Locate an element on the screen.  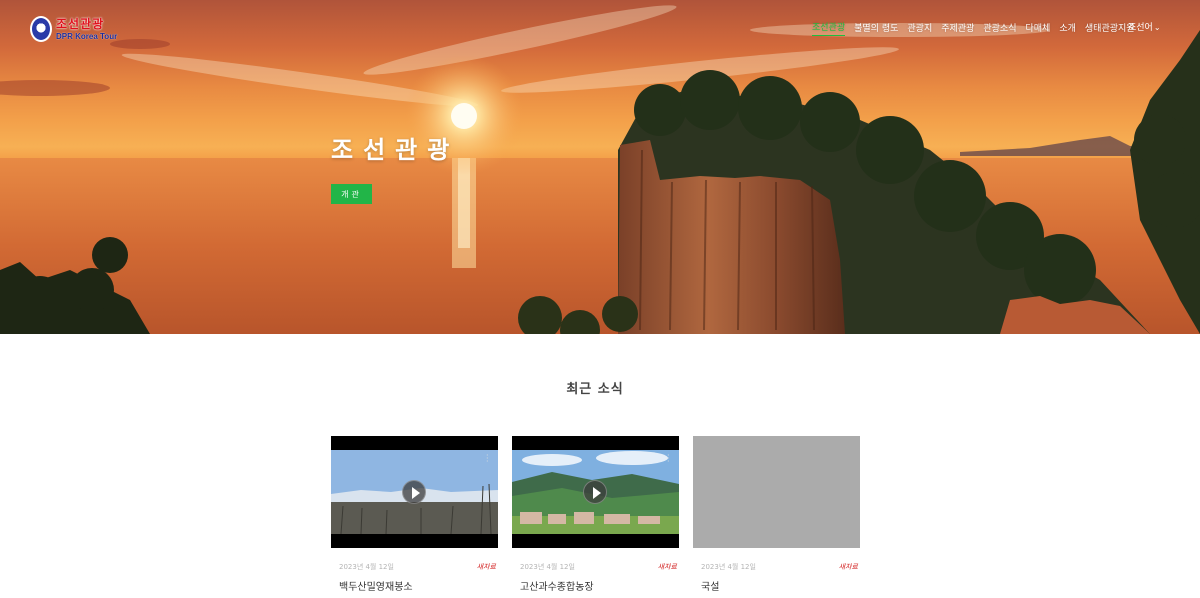
news-card: · · · 2023년 4월 12일 새자료 고산과수종합농장 is located at coordinates (595, 514).